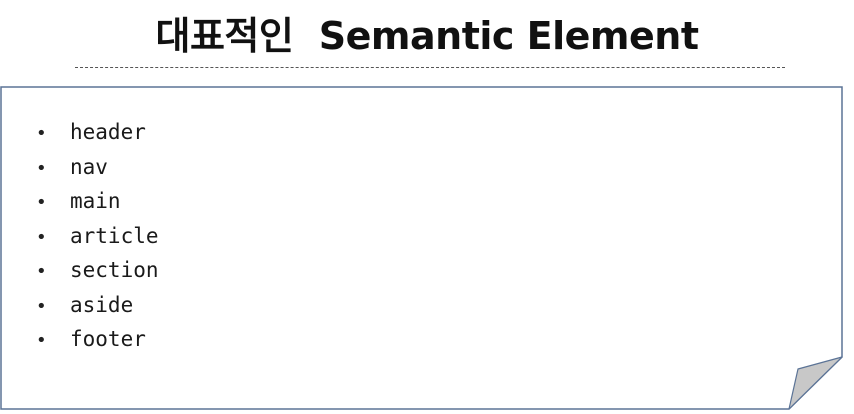 Image resolution: width=854 pixels, height=414 pixels. I want to click on list-item: • main, so click(97, 201).